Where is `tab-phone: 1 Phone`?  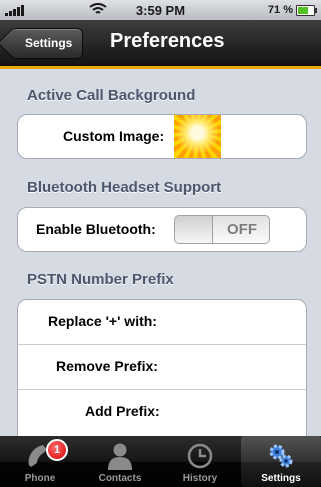 tab-phone: 1 Phone is located at coordinates (40, 461).